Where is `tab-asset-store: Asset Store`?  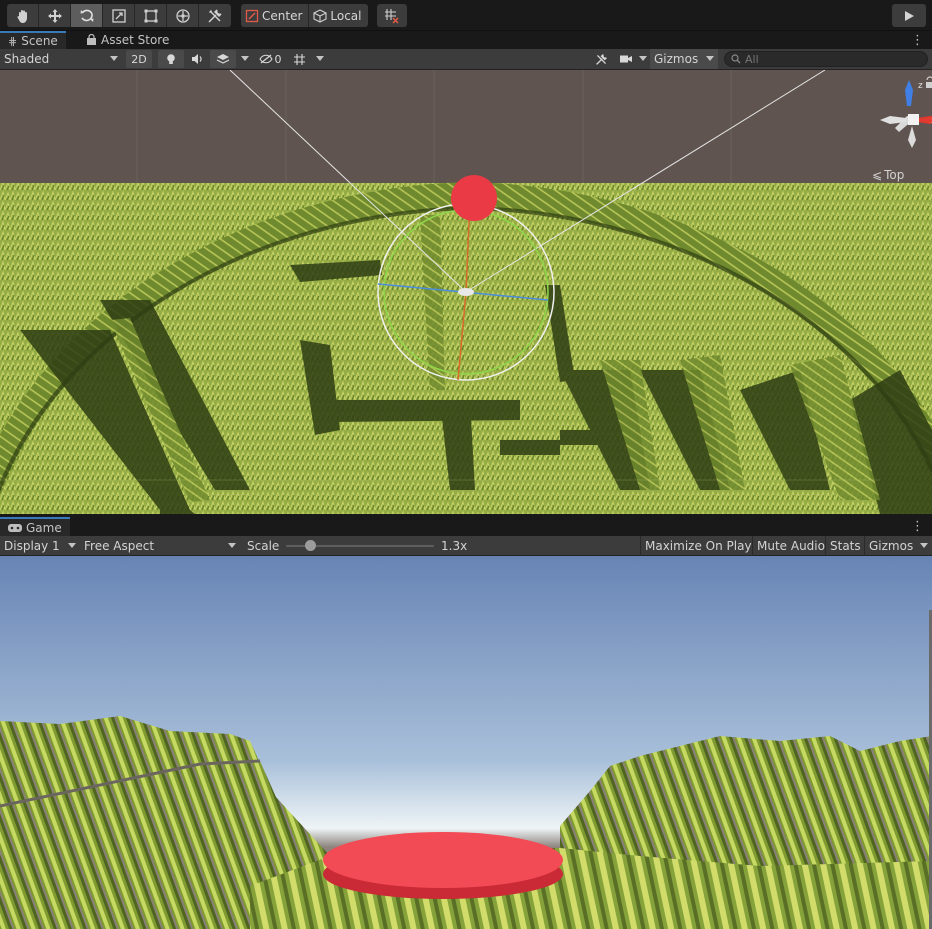
tab-asset-store: Asset Store is located at coordinates (127, 40).